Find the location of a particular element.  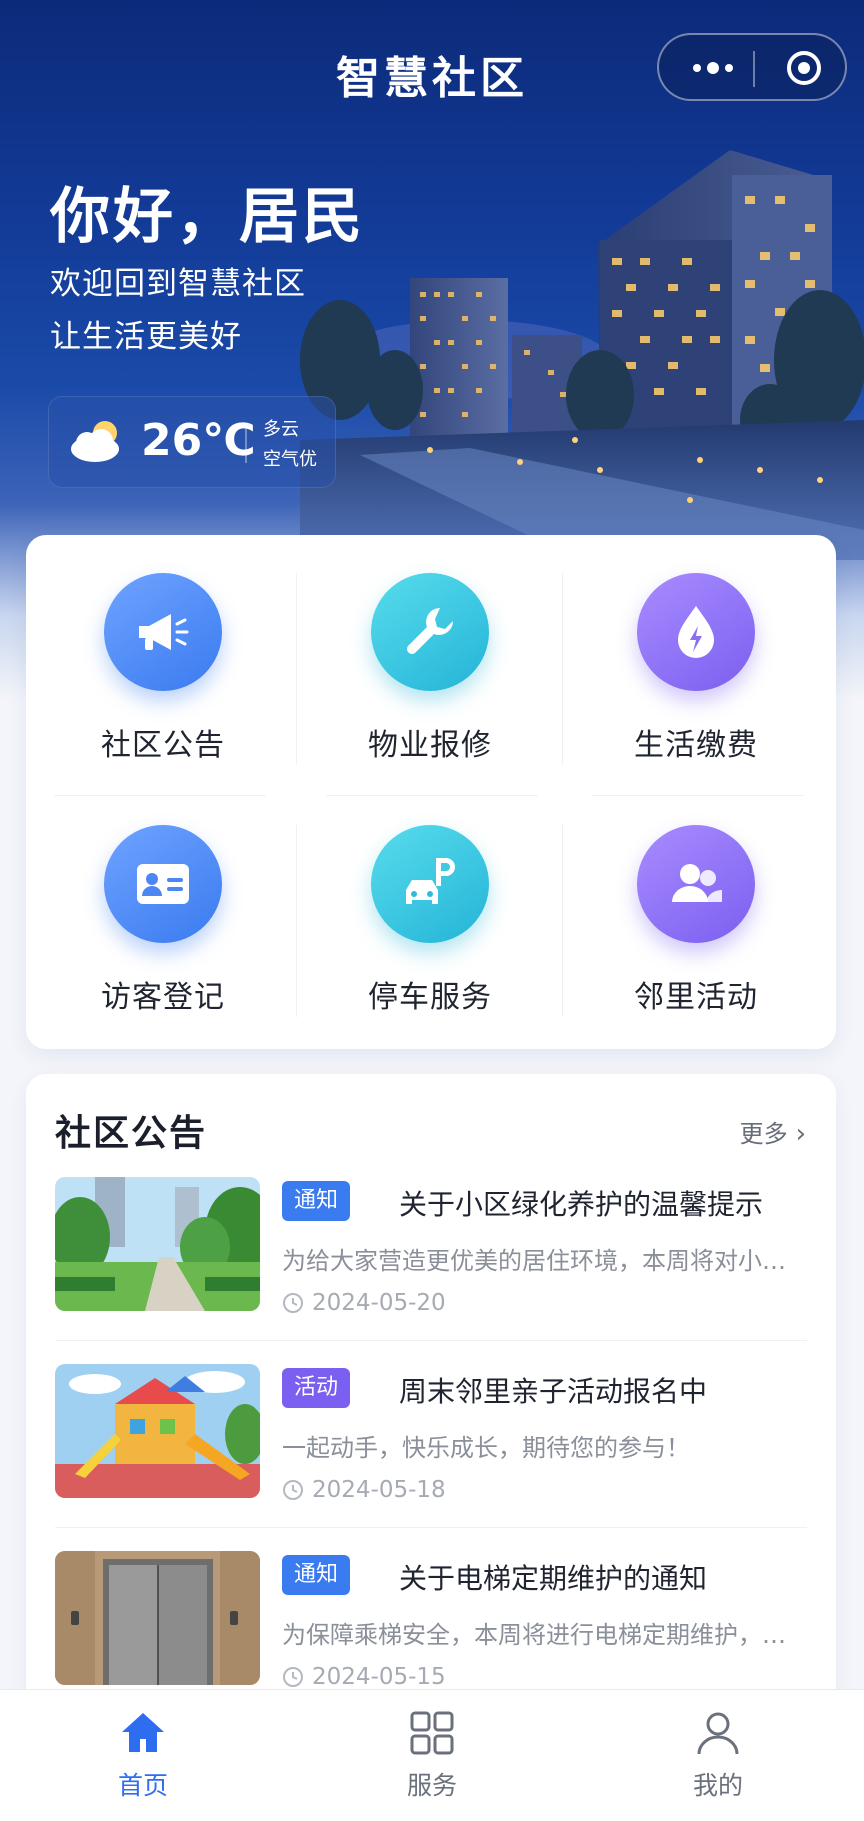

wrench-icon is located at coordinates (430, 631).